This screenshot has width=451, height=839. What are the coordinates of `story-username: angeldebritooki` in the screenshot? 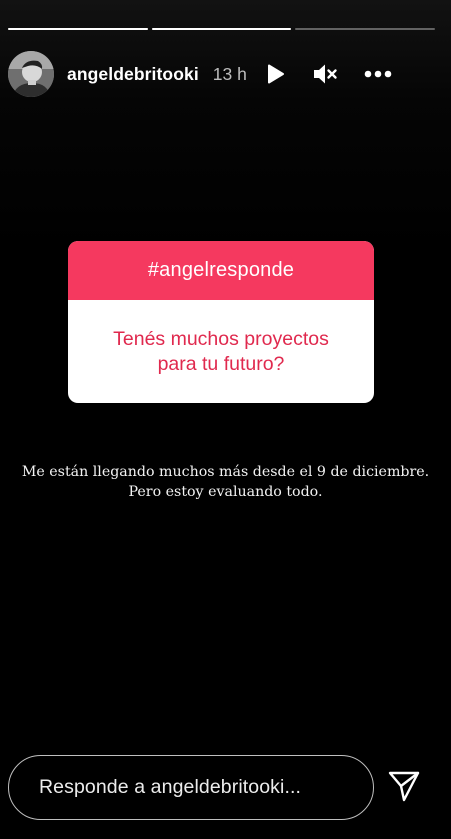 It's located at (133, 74).